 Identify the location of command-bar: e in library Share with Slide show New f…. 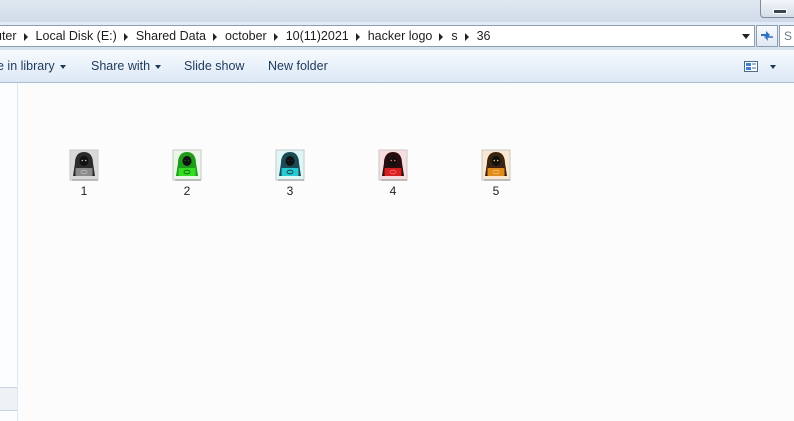
(397, 66).